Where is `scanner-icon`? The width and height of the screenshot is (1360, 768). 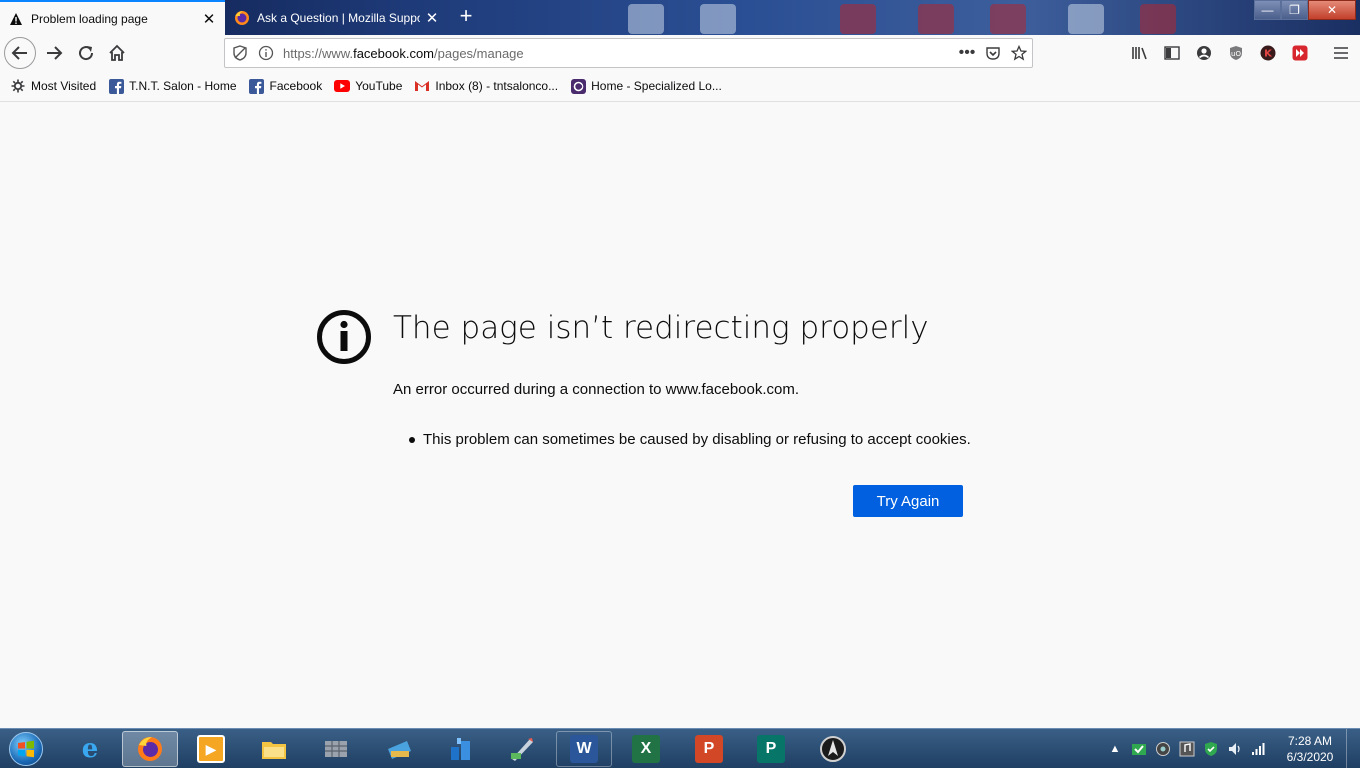 scanner-icon is located at coordinates (399, 750).